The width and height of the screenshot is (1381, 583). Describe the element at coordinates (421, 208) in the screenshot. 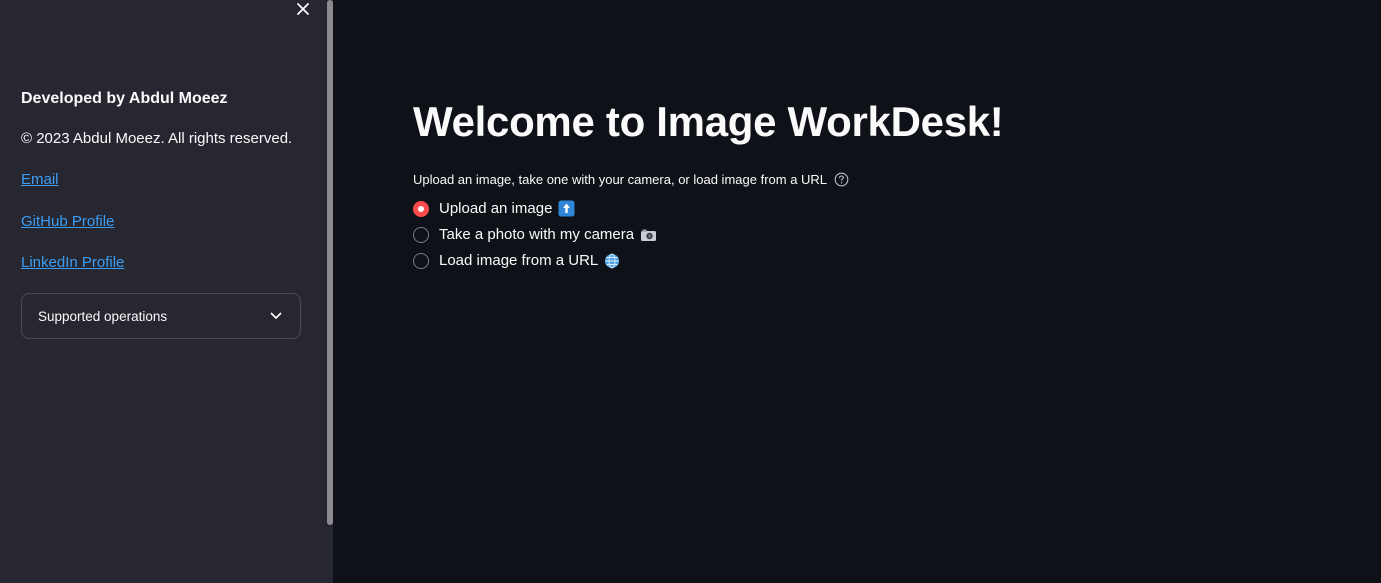

I see `radio-button-selected` at that location.